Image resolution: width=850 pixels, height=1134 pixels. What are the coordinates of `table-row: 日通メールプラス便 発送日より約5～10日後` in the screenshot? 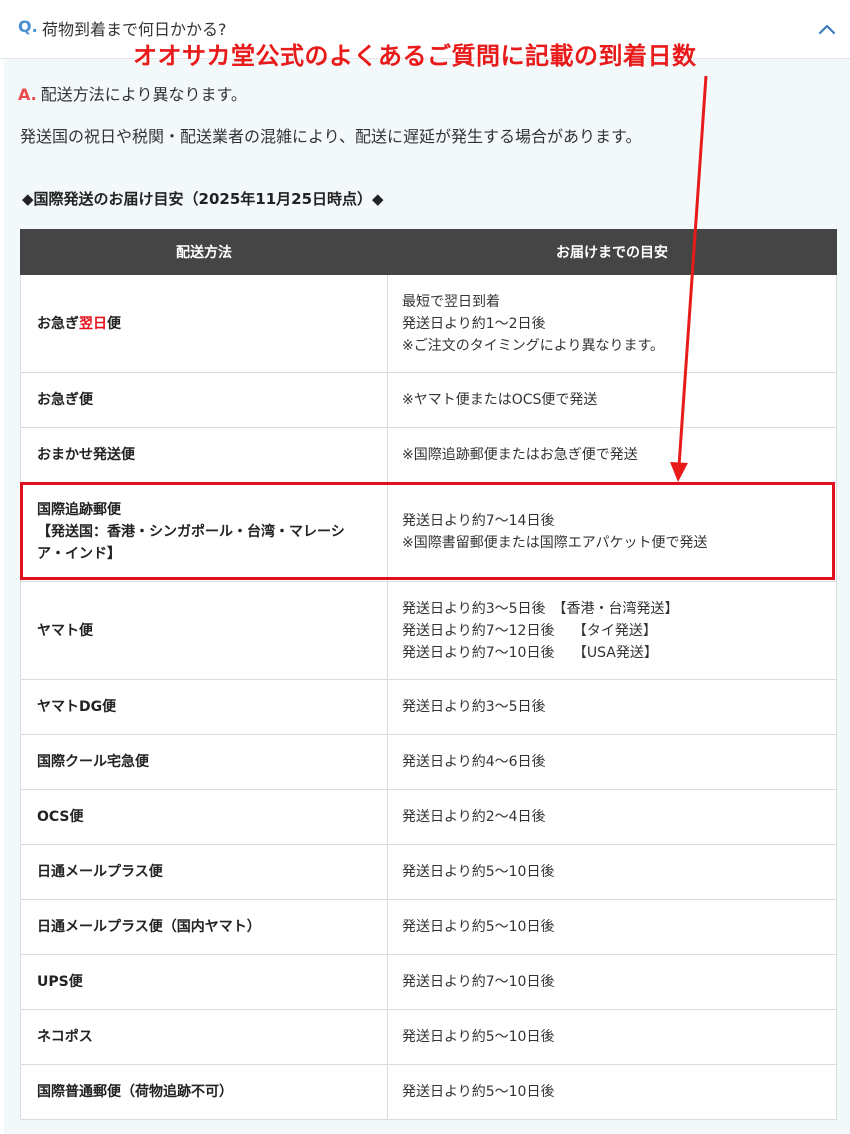 It's located at (428, 872).